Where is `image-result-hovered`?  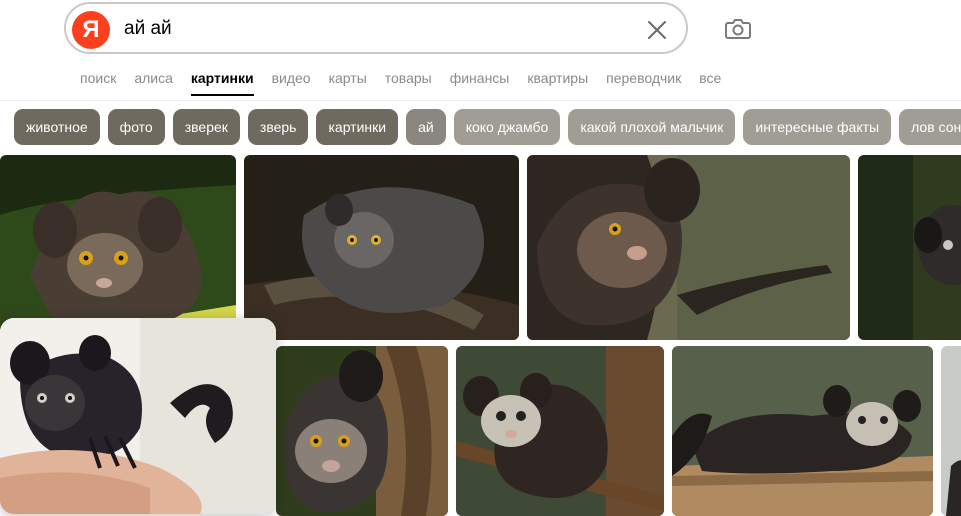 image-result-hovered is located at coordinates (138, 416).